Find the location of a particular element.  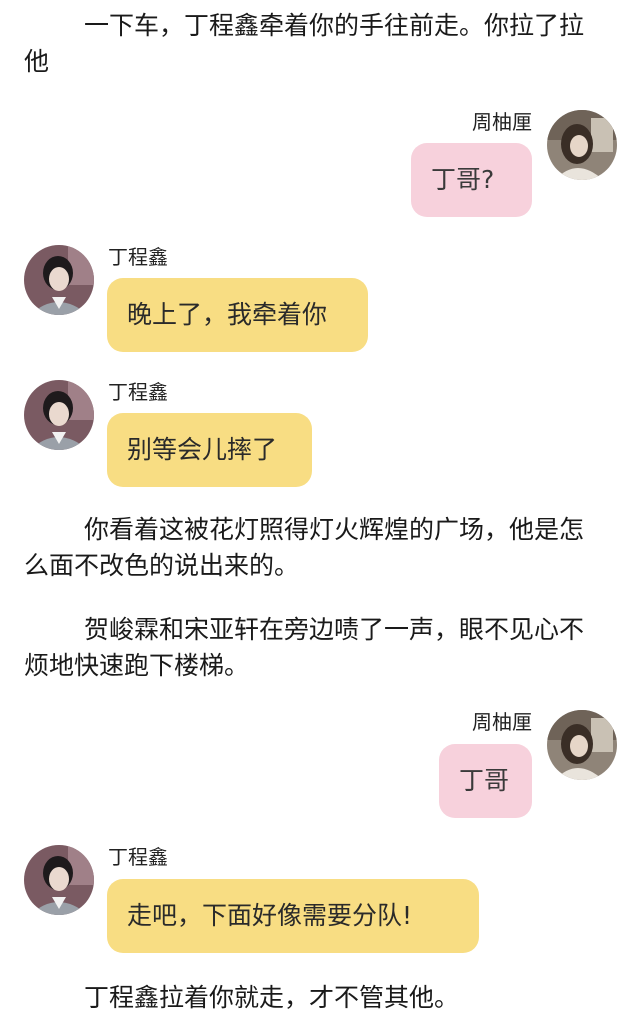

story-paragraph: 一下车，丁程鑫牵着你的手往前走。你拉了拉他 is located at coordinates (304, 43).